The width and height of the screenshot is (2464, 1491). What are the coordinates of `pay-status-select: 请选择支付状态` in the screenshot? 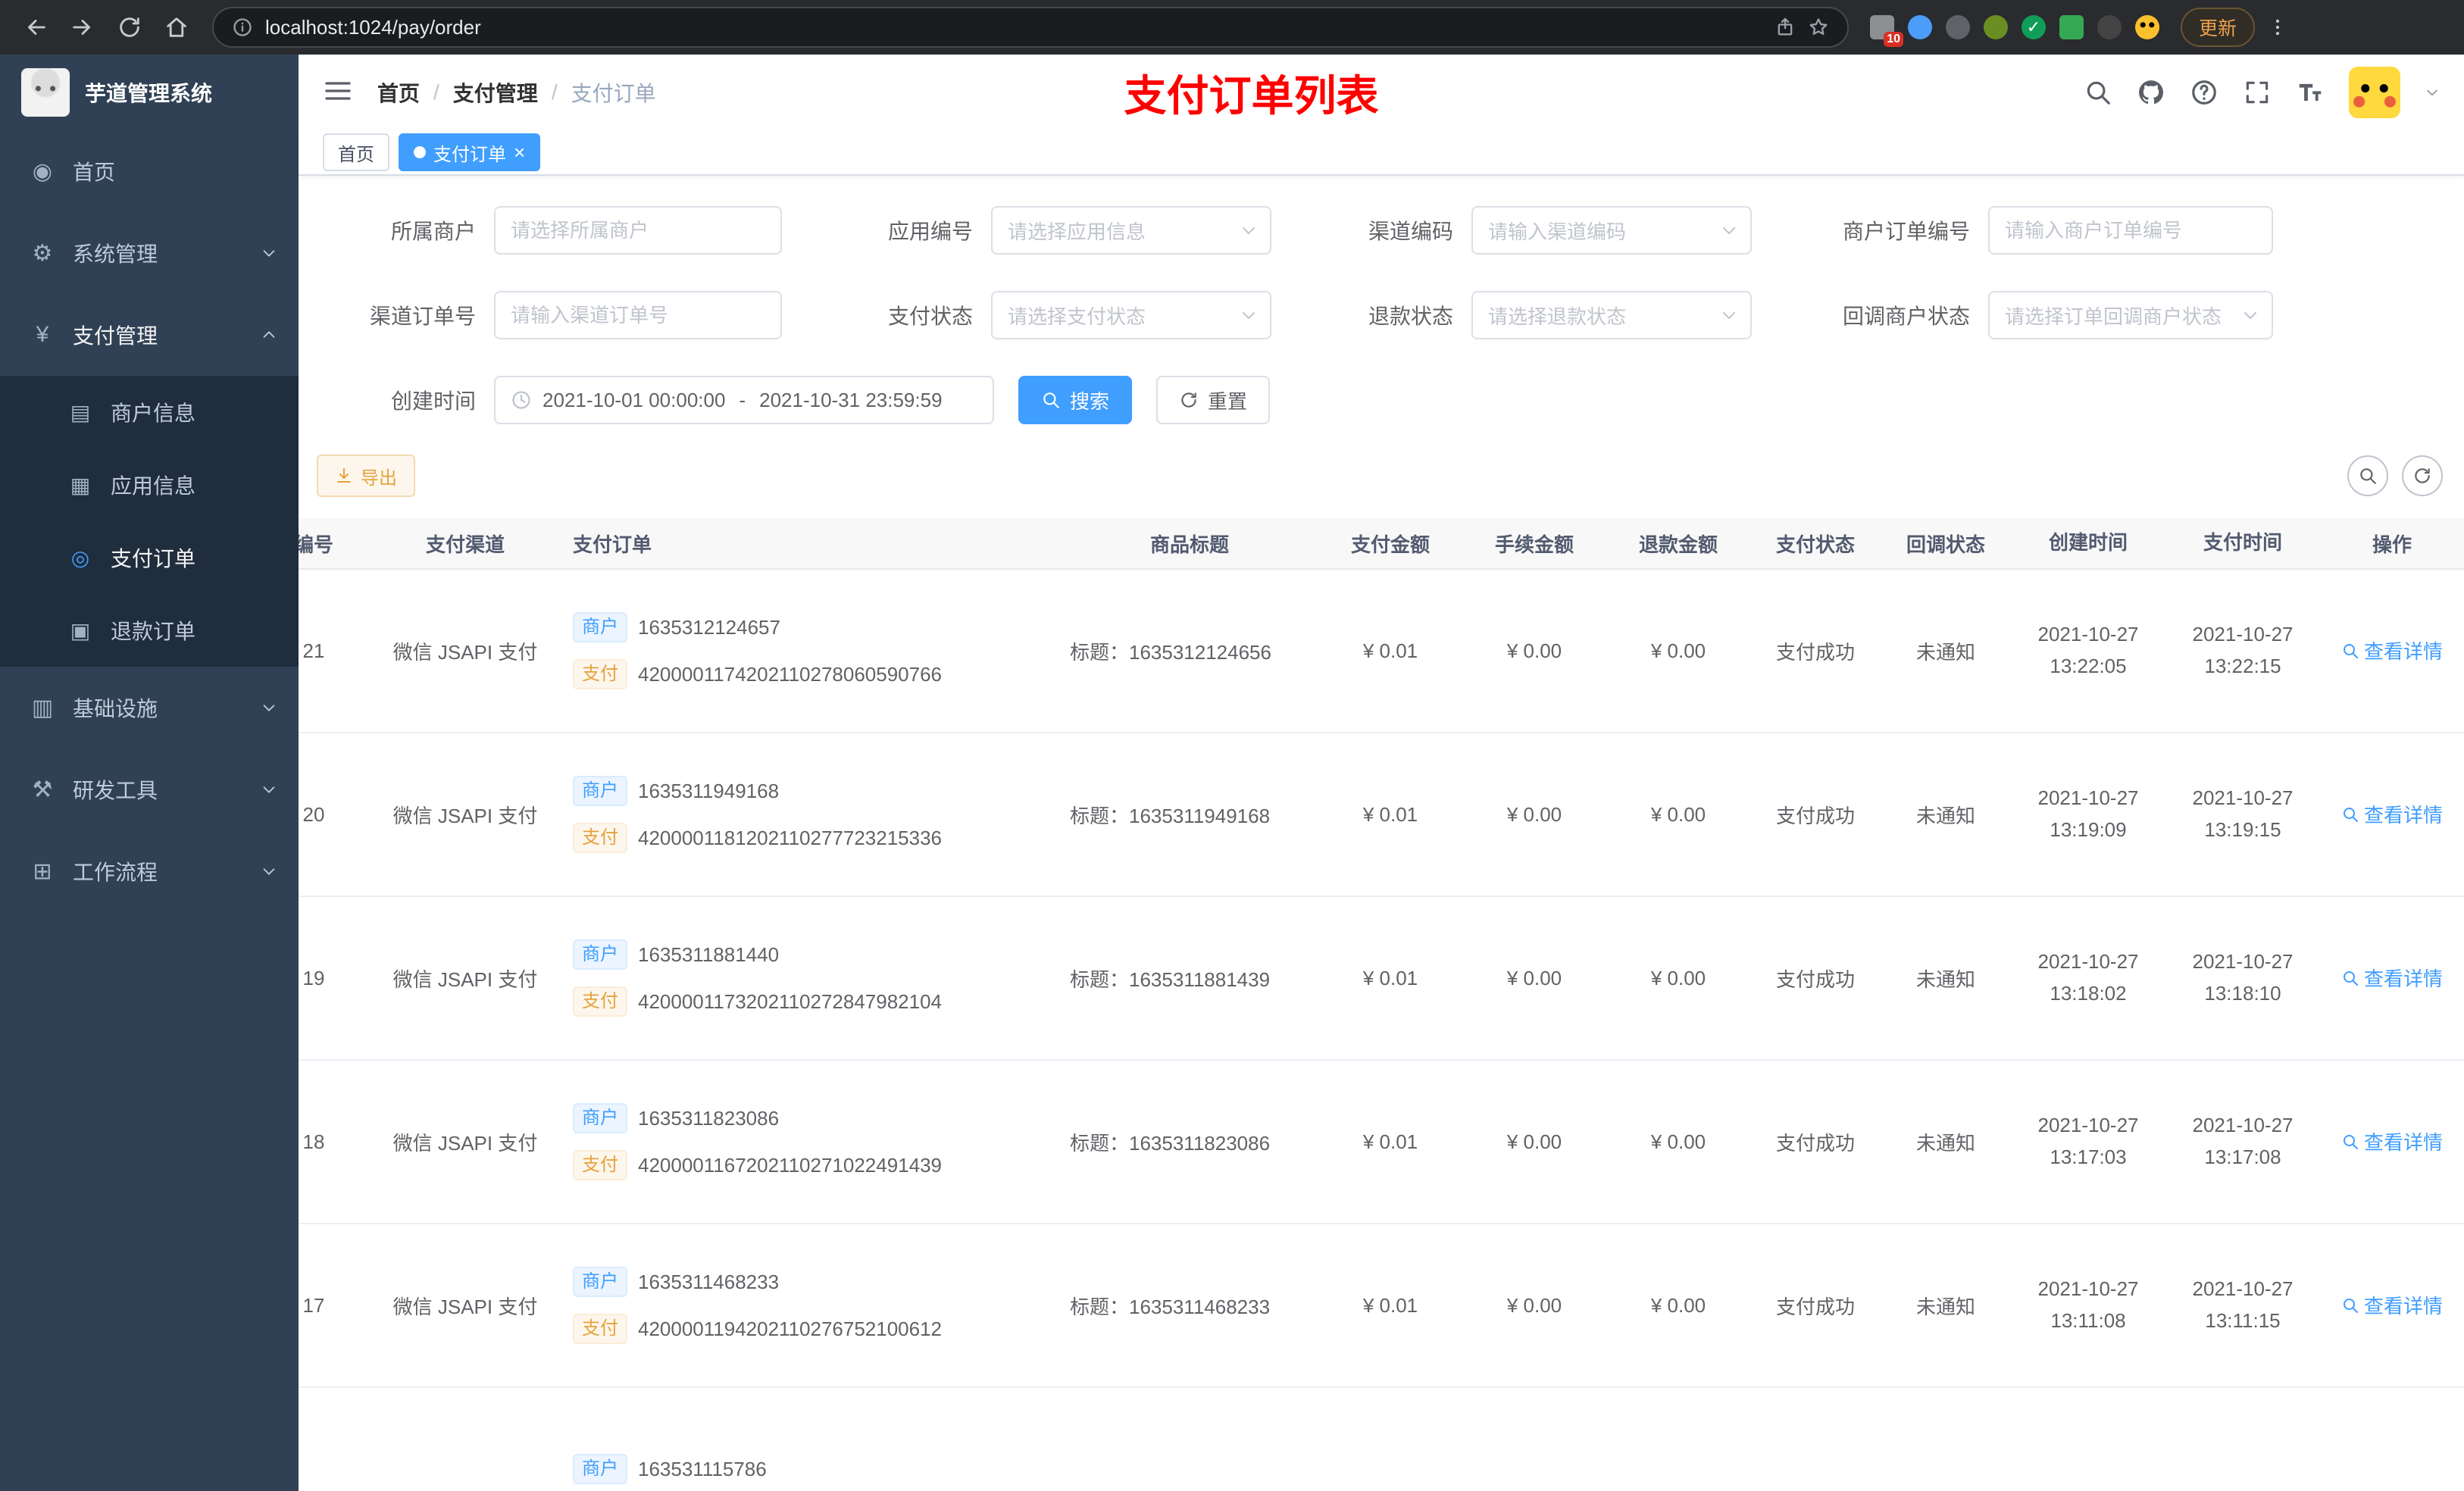 It's located at (1131, 315).